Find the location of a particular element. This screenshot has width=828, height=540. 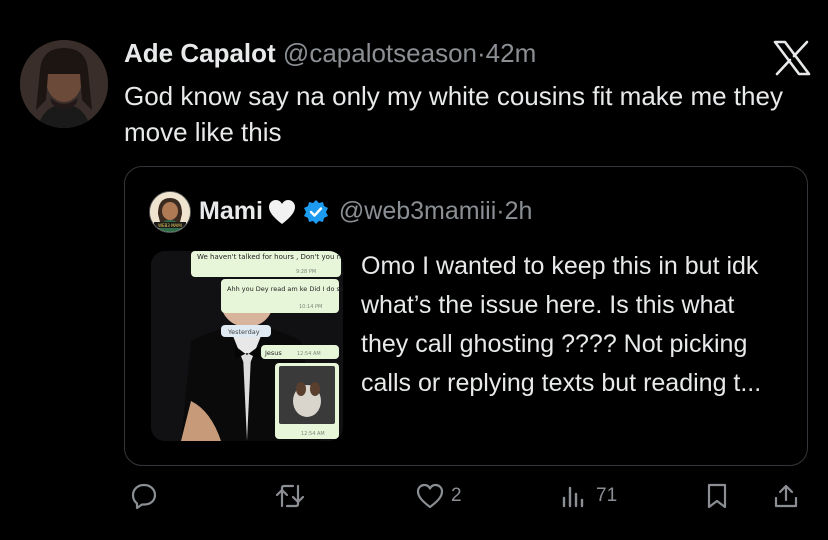

bookmark-icon is located at coordinates (717, 496).